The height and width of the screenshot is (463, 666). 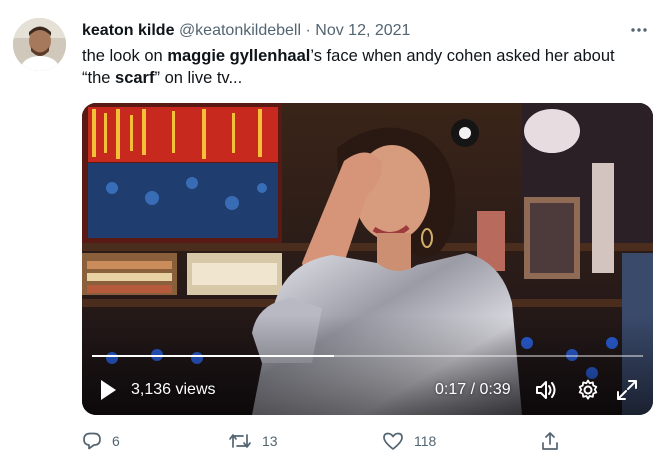 What do you see at coordinates (173, 389) in the screenshot?
I see `view-count: 3,136 views` at bounding box center [173, 389].